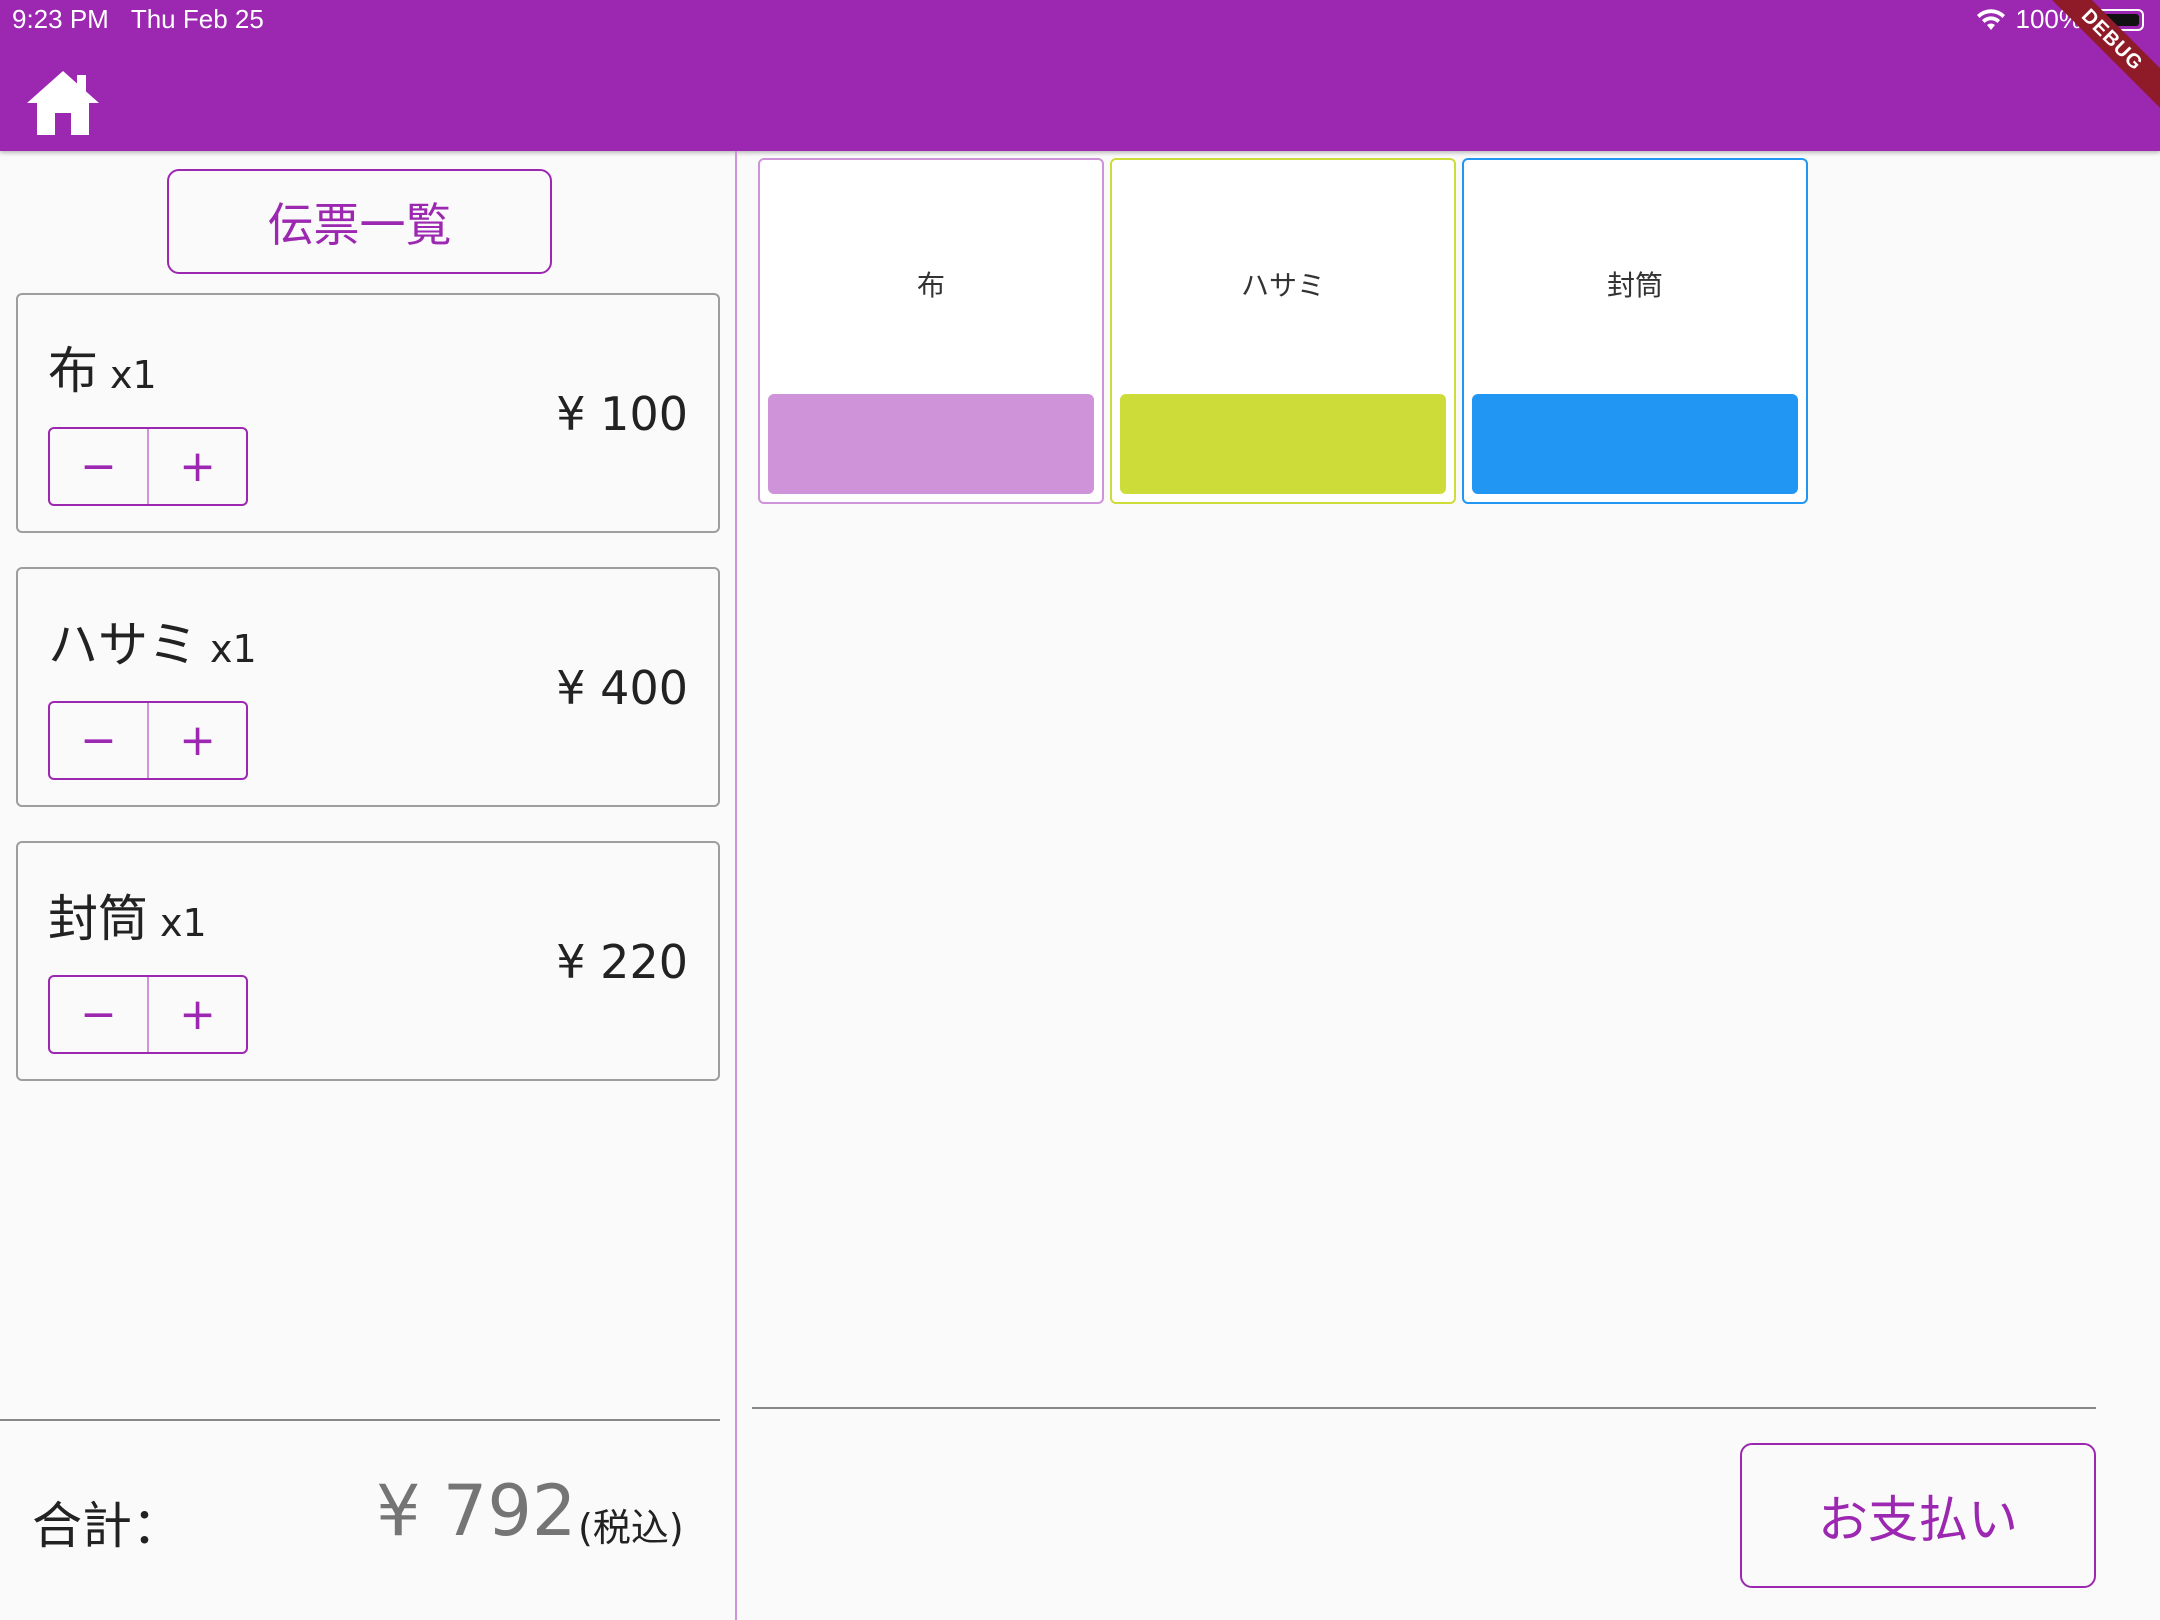 This screenshot has height=1620, width=2160. What do you see at coordinates (930, 285) in the screenshot?
I see `product-name: 布` at bounding box center [930, 285].